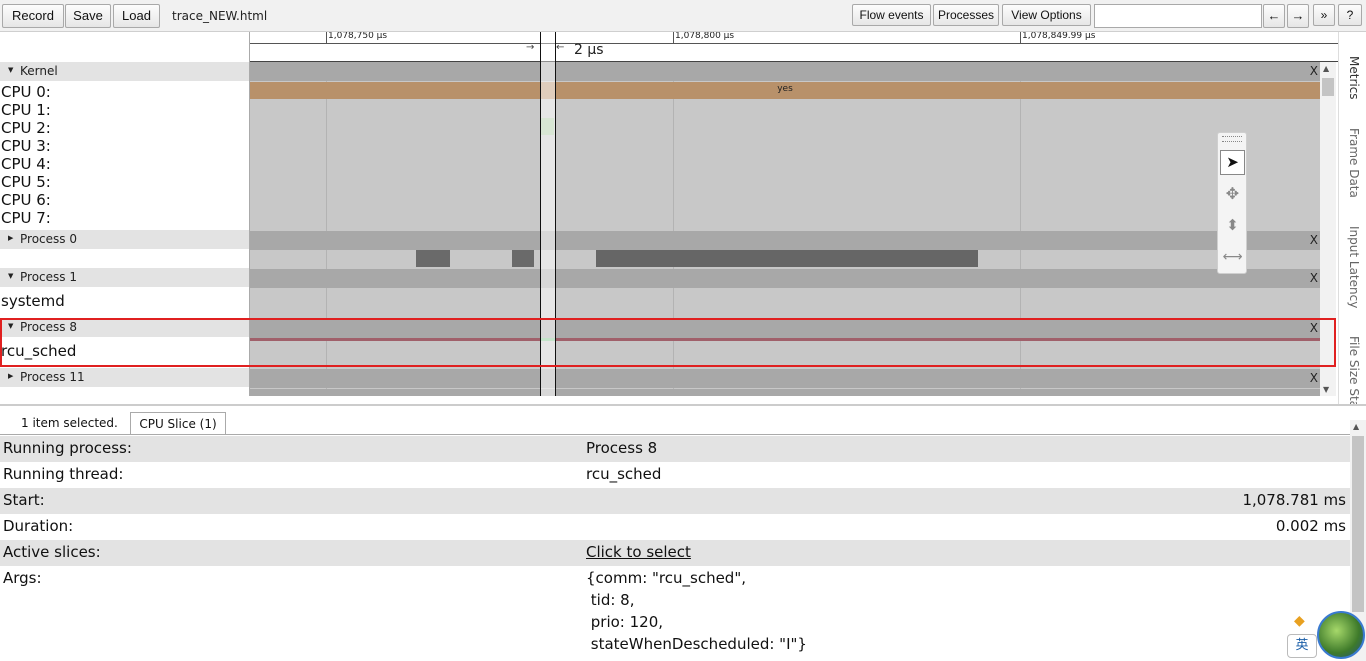  What do you see at coordinates (26, 200) in the screenshot?
I see `cpu-label: CPU 6:` at bounding box center [26, 200].